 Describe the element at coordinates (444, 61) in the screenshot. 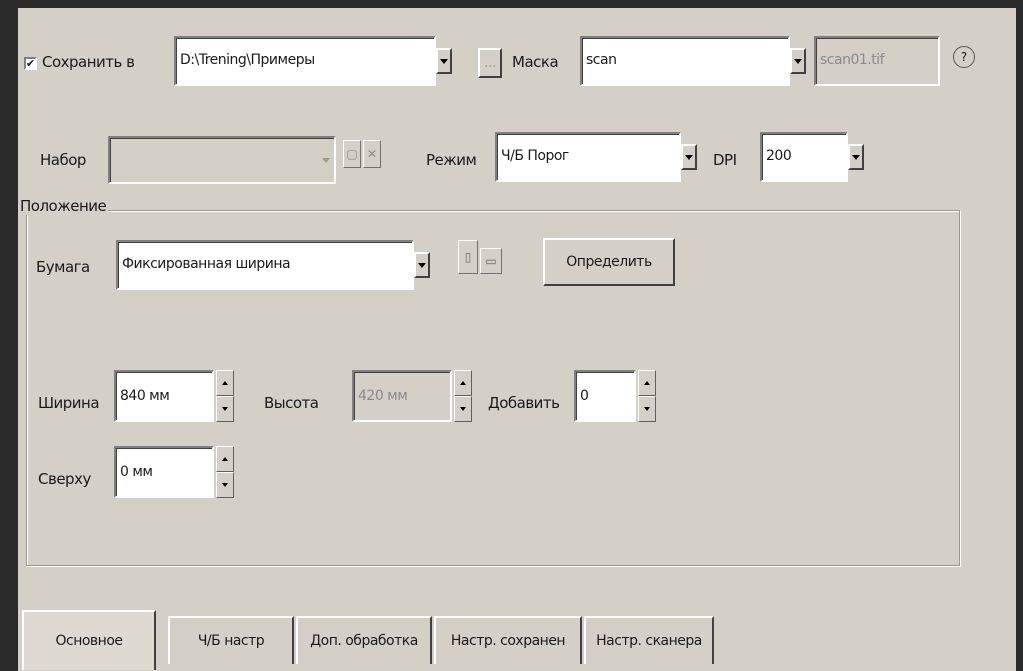

I see `save-path-dropdown-icon` at that location.